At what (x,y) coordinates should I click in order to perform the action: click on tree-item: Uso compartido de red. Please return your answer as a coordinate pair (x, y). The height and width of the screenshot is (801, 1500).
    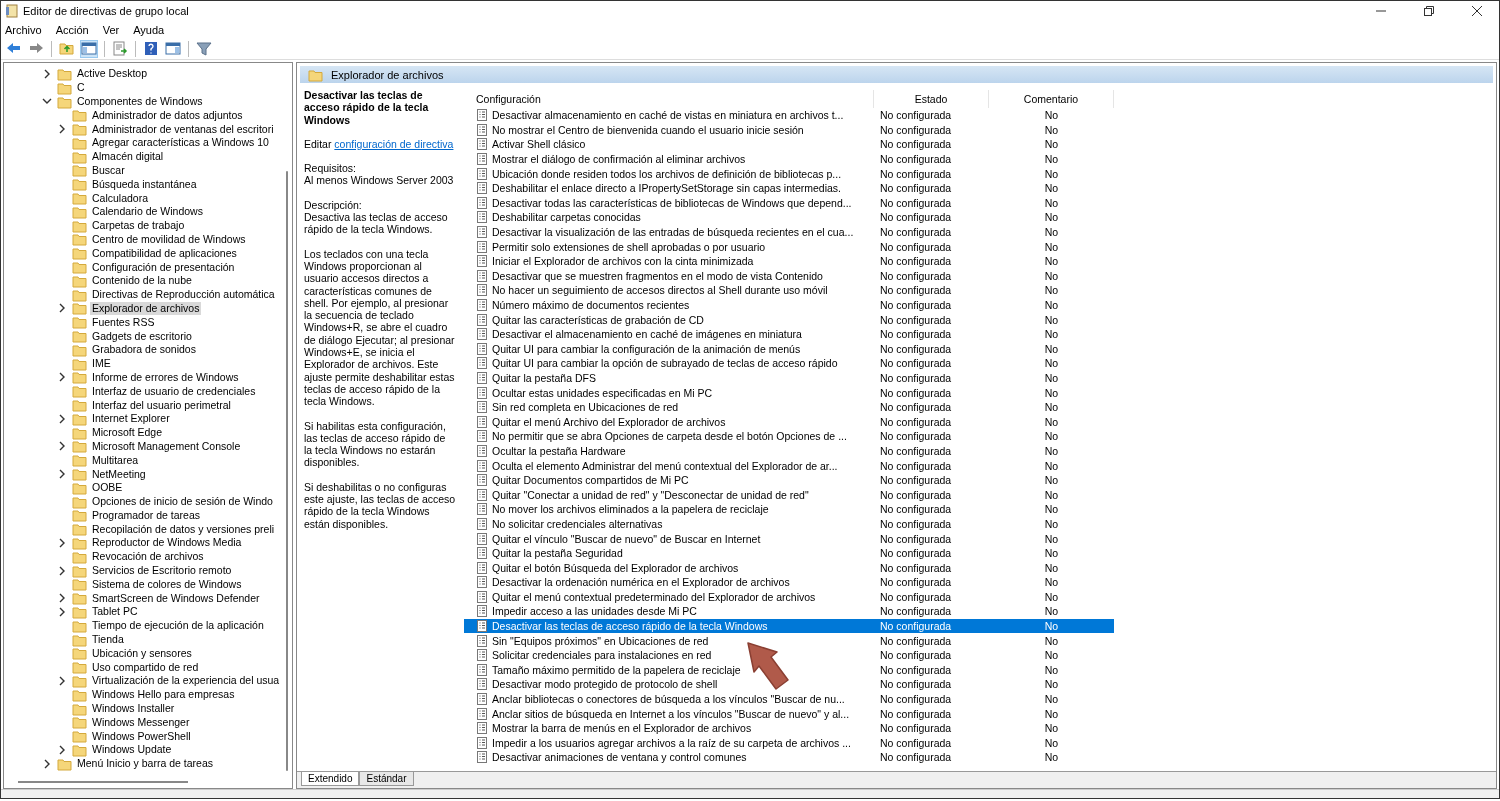
    Looking at the image, I should click on (145, 667).